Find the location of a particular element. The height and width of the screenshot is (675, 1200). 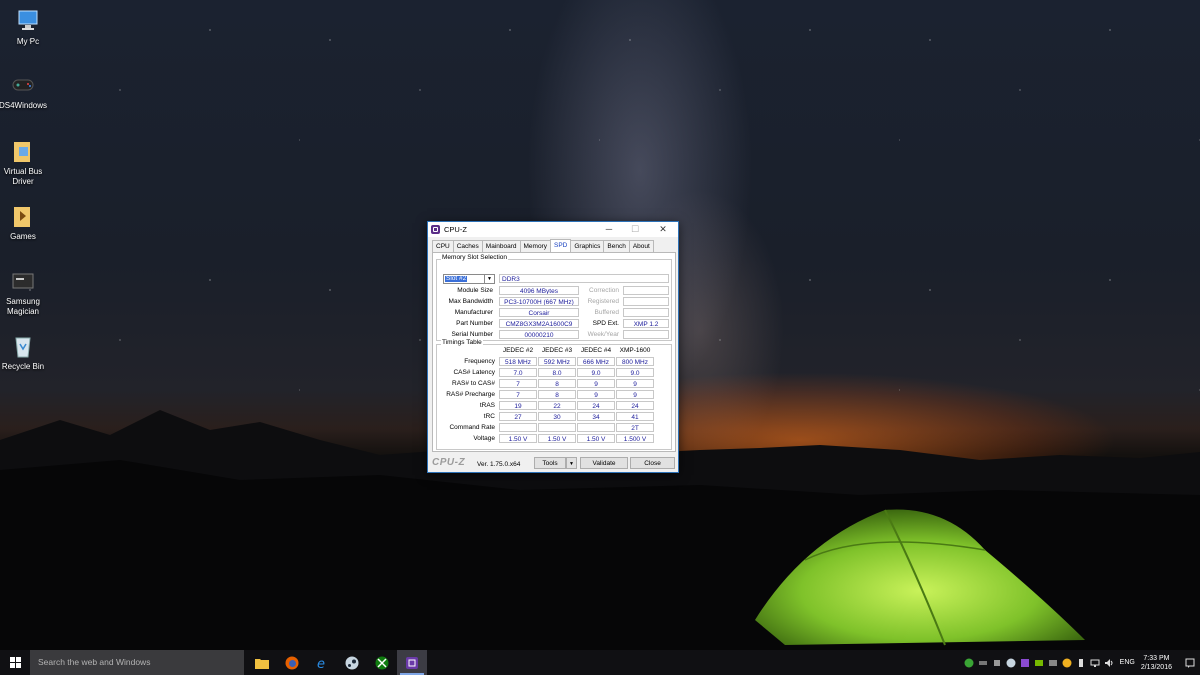

timings-cell: 1.500 V is located at coordinates (635, 438).